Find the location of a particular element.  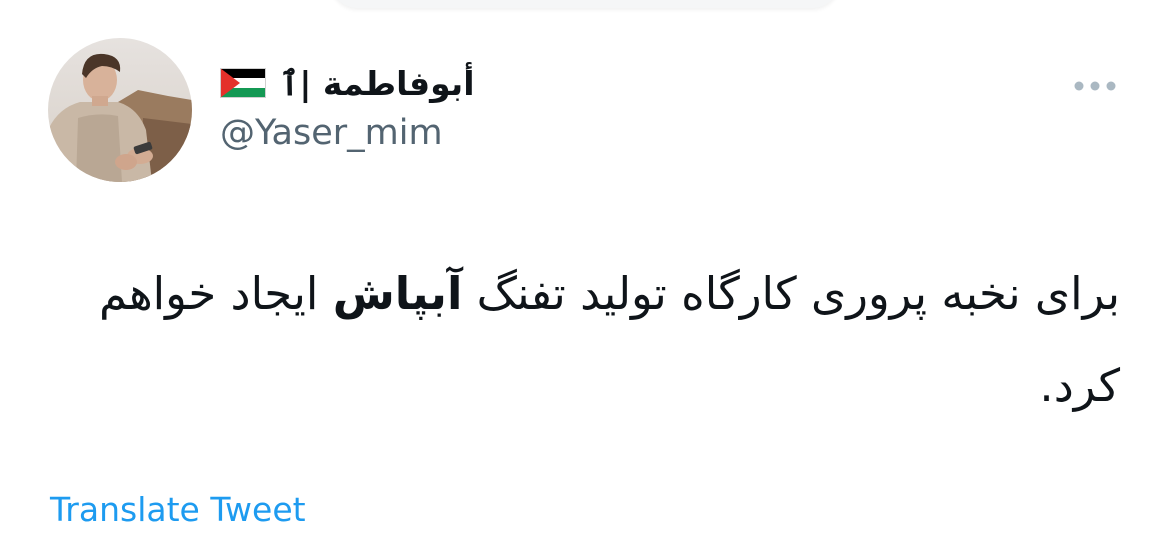

more-dots-icon is located at coordinates (1095, 86).